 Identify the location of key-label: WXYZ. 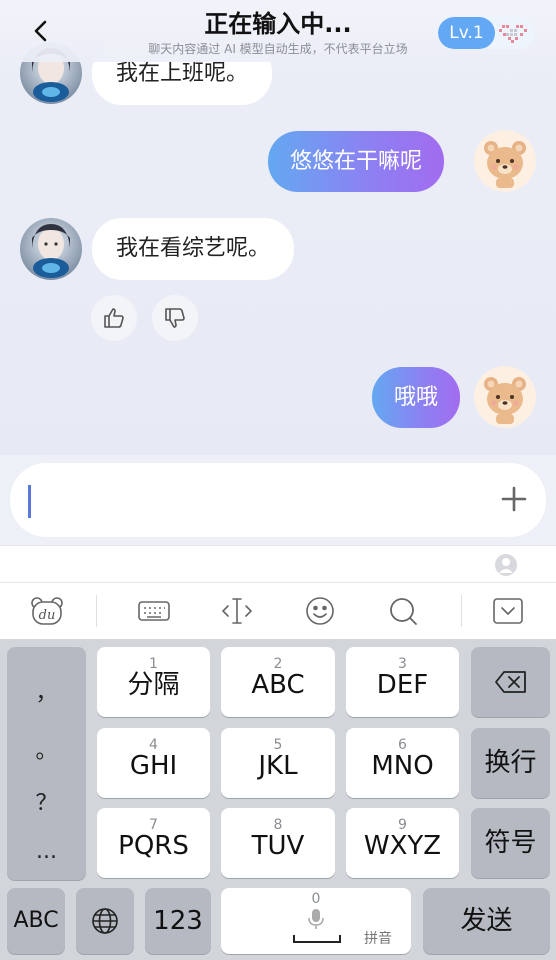
(402, 845).